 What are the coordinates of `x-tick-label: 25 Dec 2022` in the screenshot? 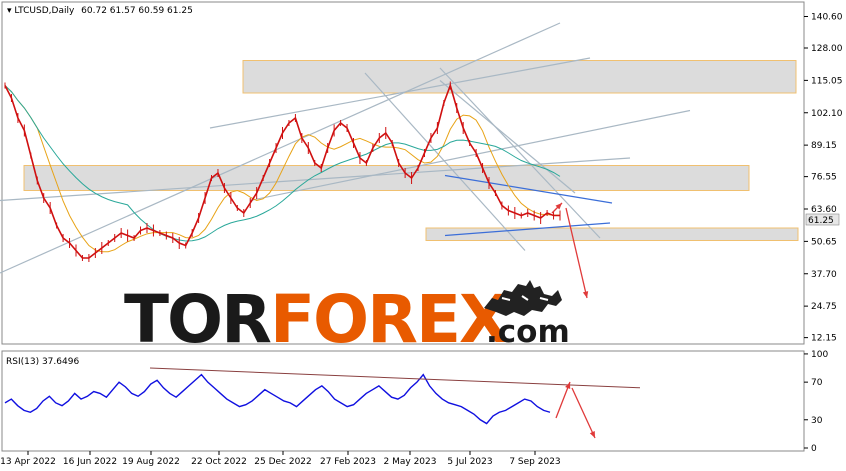 It's located at (283, 462).